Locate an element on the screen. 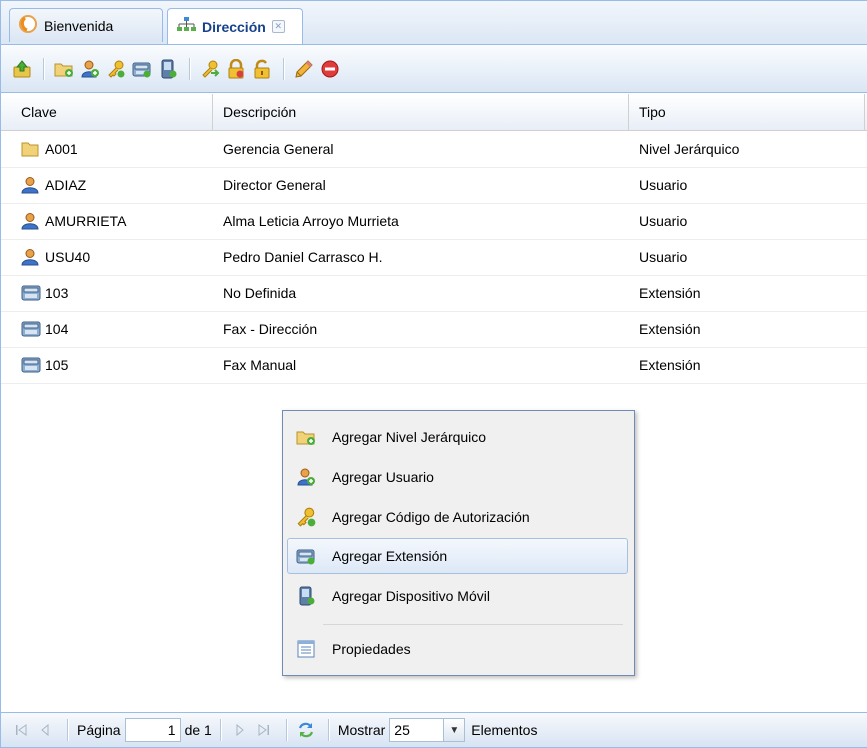  close-icon: ✕ is located at coordinates (278, 26).